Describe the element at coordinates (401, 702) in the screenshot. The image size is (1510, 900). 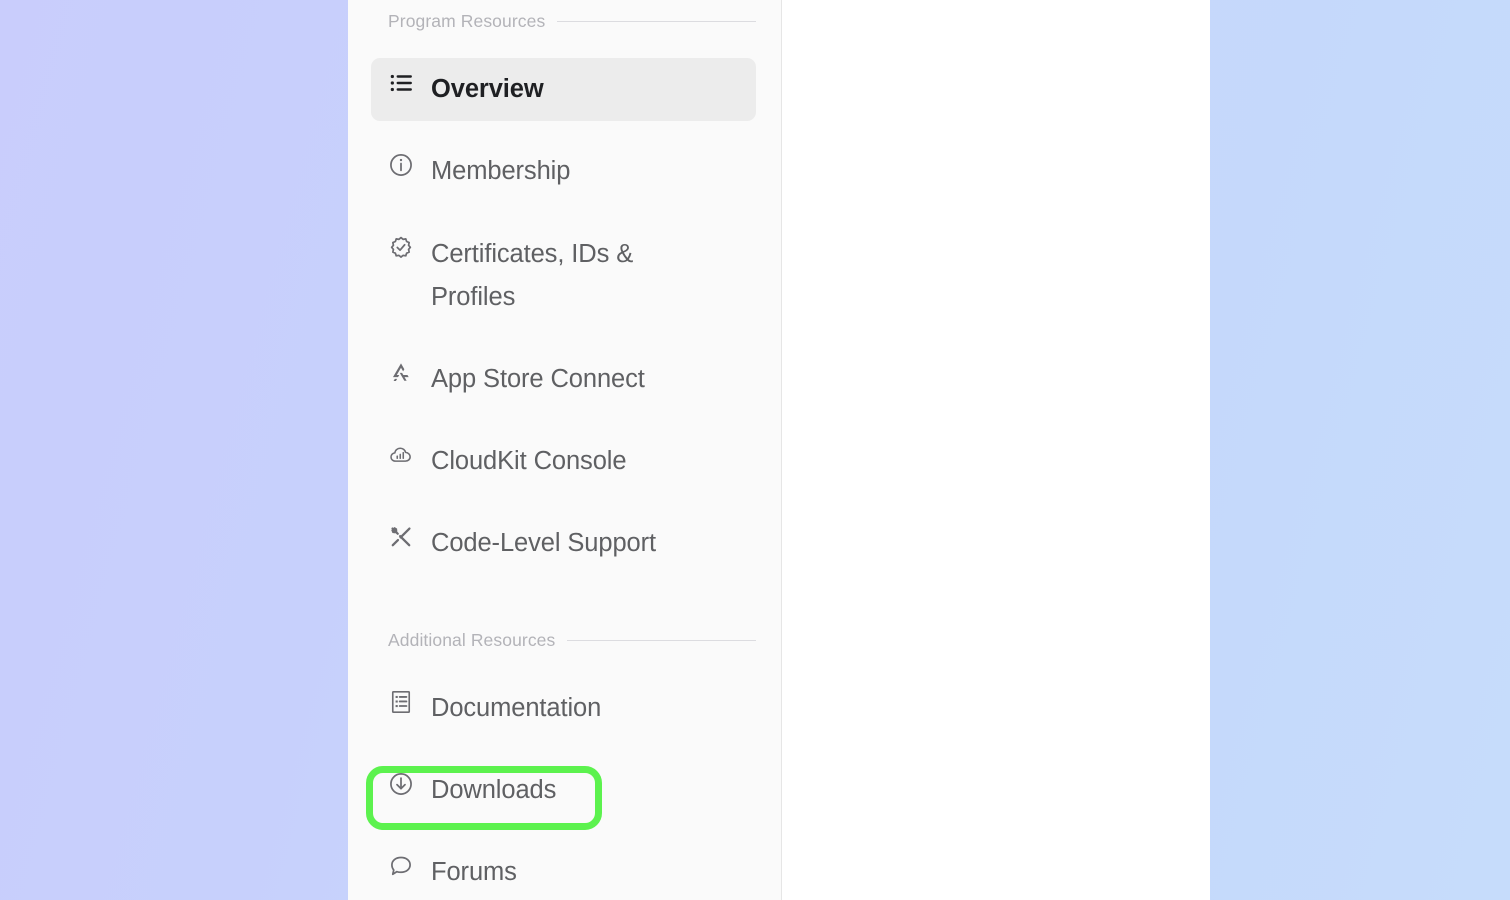
I see `document-list-icon` at that location.